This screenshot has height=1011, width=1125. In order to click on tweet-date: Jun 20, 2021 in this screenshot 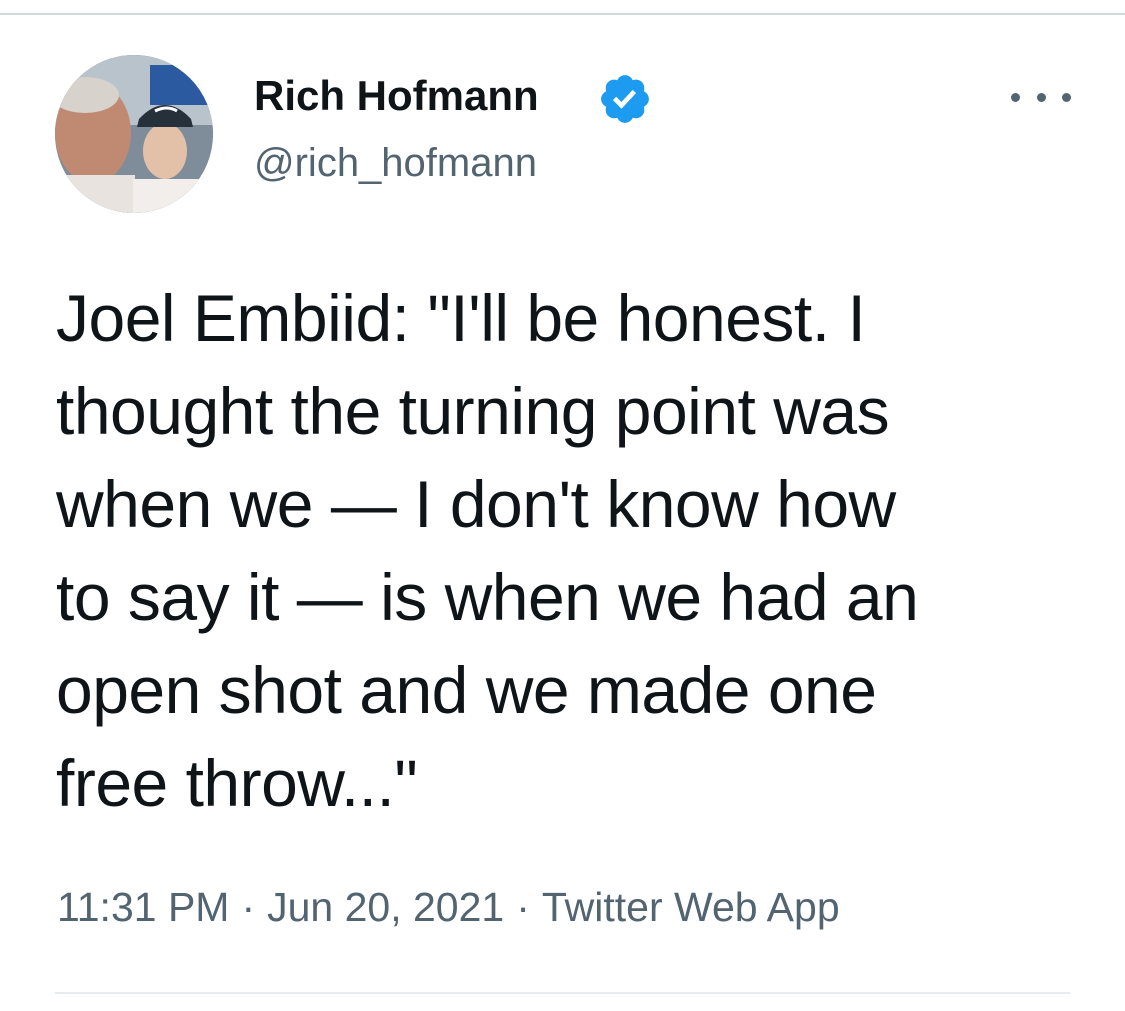, I will do `click(385, 907)`.